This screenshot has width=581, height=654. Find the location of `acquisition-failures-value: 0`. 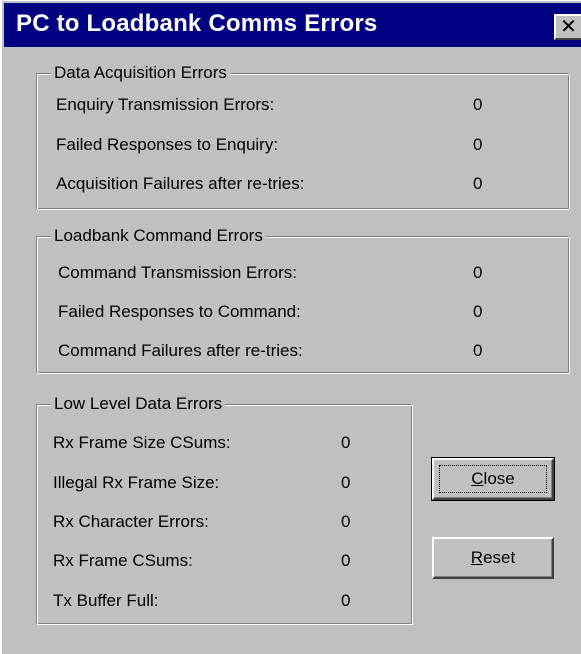

acquisition-failures-value: 0 is located at coordinates (478, 183).